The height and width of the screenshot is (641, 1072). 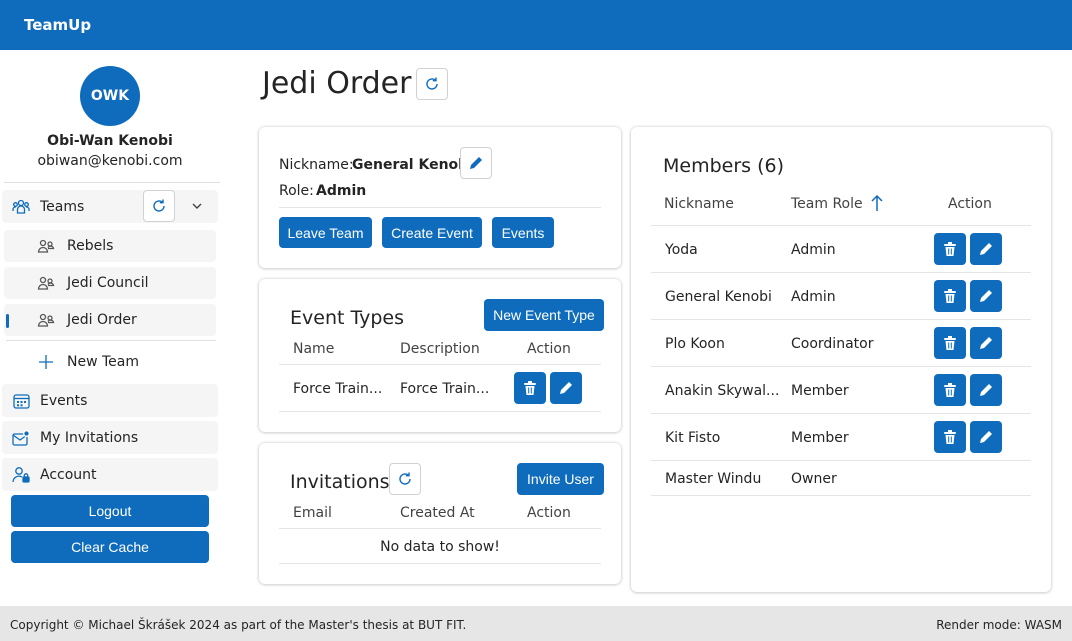 I want to click on member-nickname: Yoda, so click(x=681, y=250).